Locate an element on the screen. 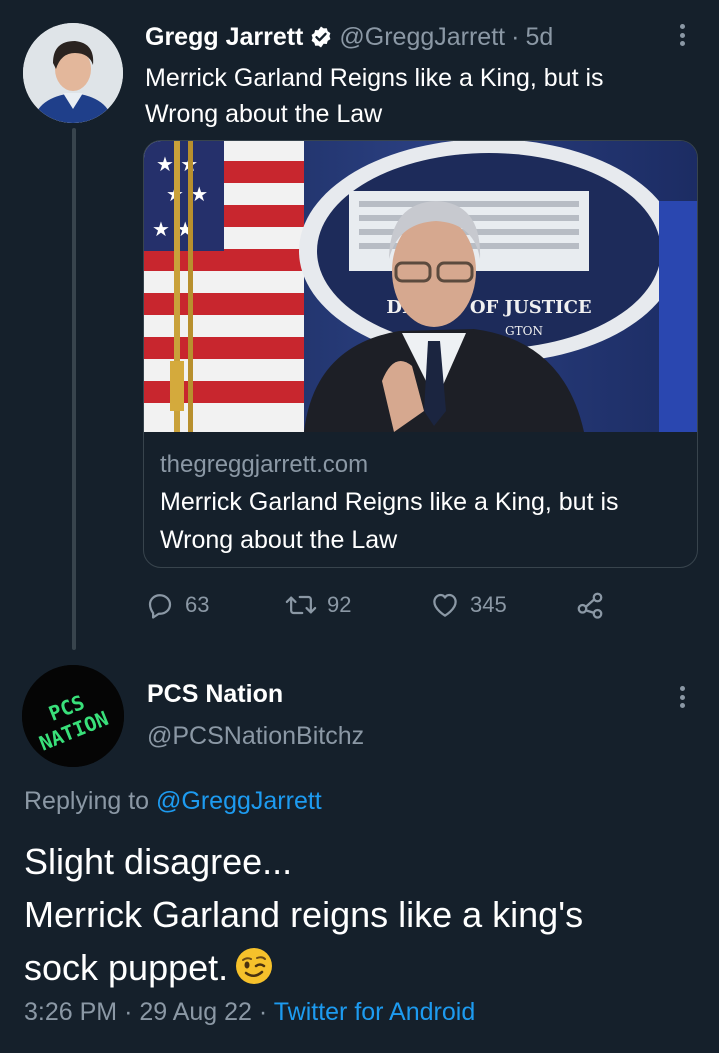 Image resolution: width=719 pixels, height=1053 pixels. replying-prefix: Replying to is located at coordinates (87, 801).